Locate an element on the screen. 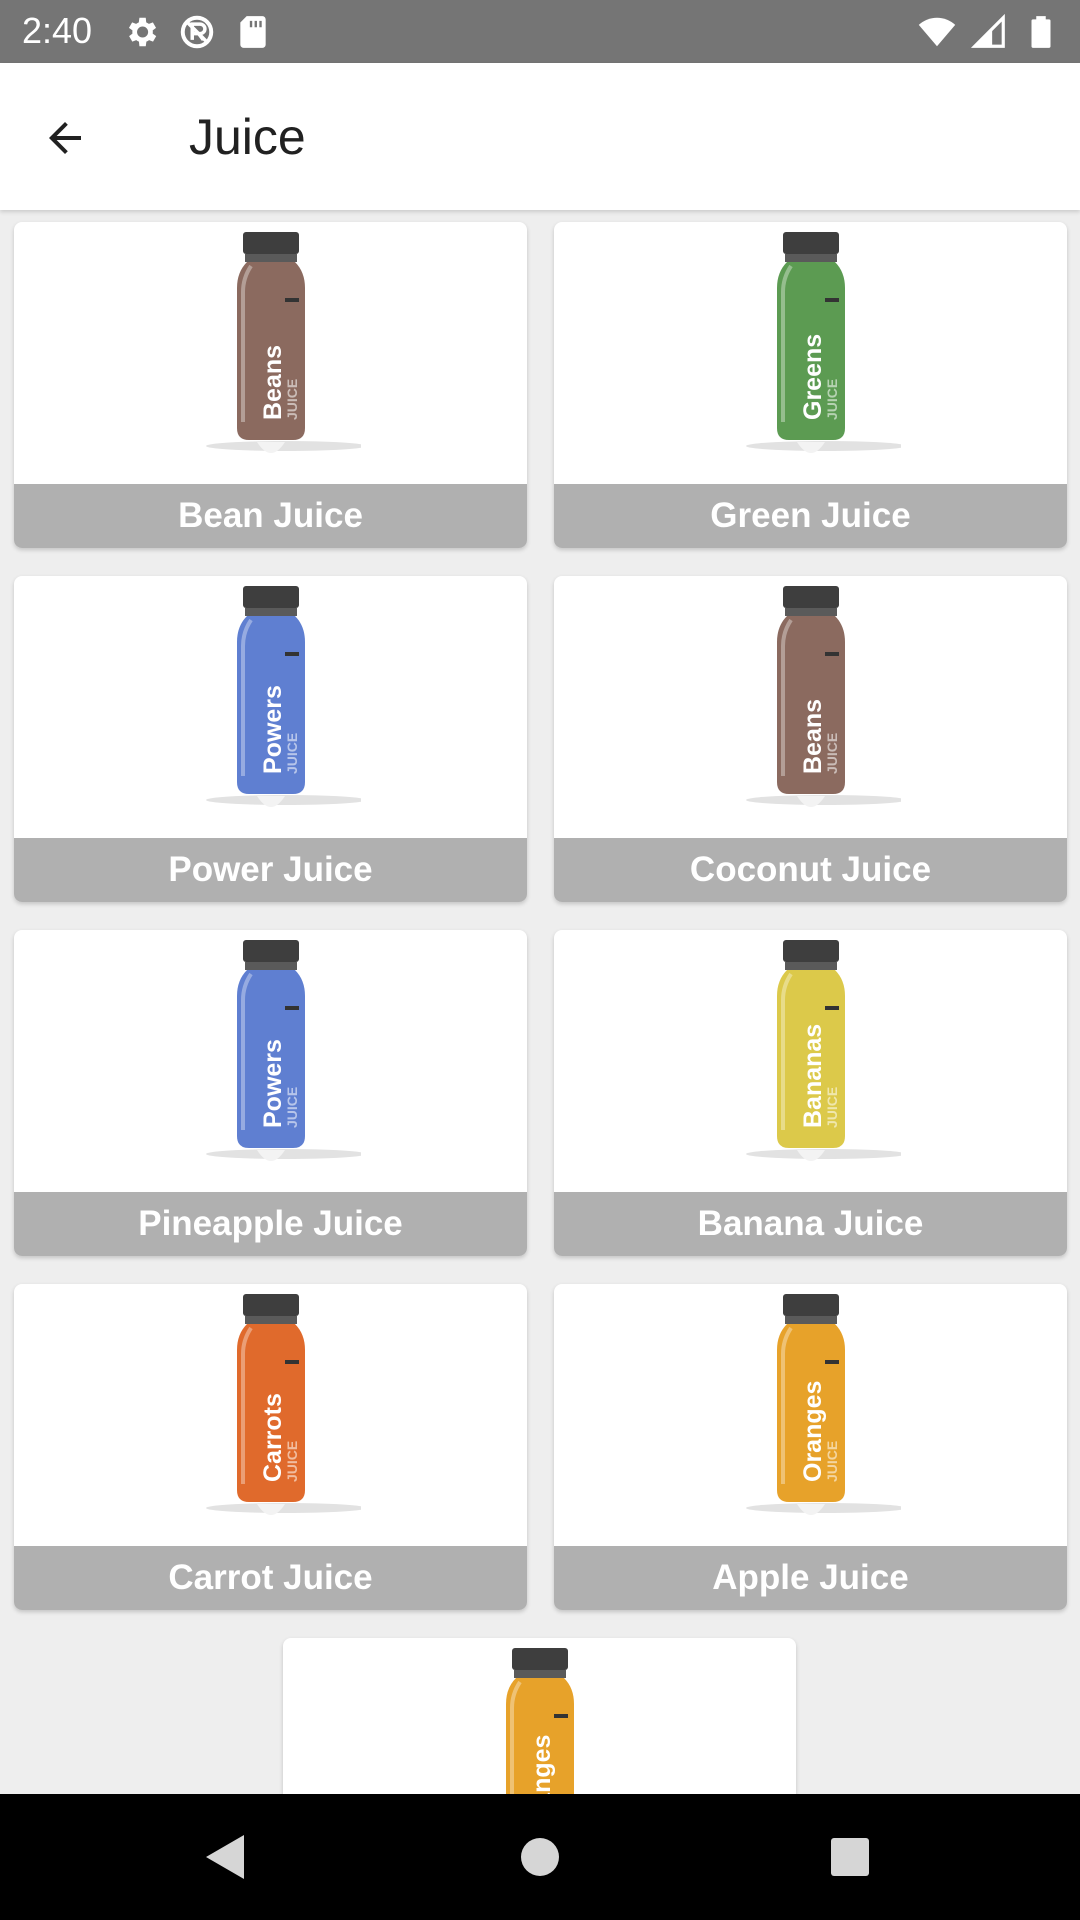 This screenshot has width=1080, height=1920. product-name: Green Juice is located at coordinates (810, 516).